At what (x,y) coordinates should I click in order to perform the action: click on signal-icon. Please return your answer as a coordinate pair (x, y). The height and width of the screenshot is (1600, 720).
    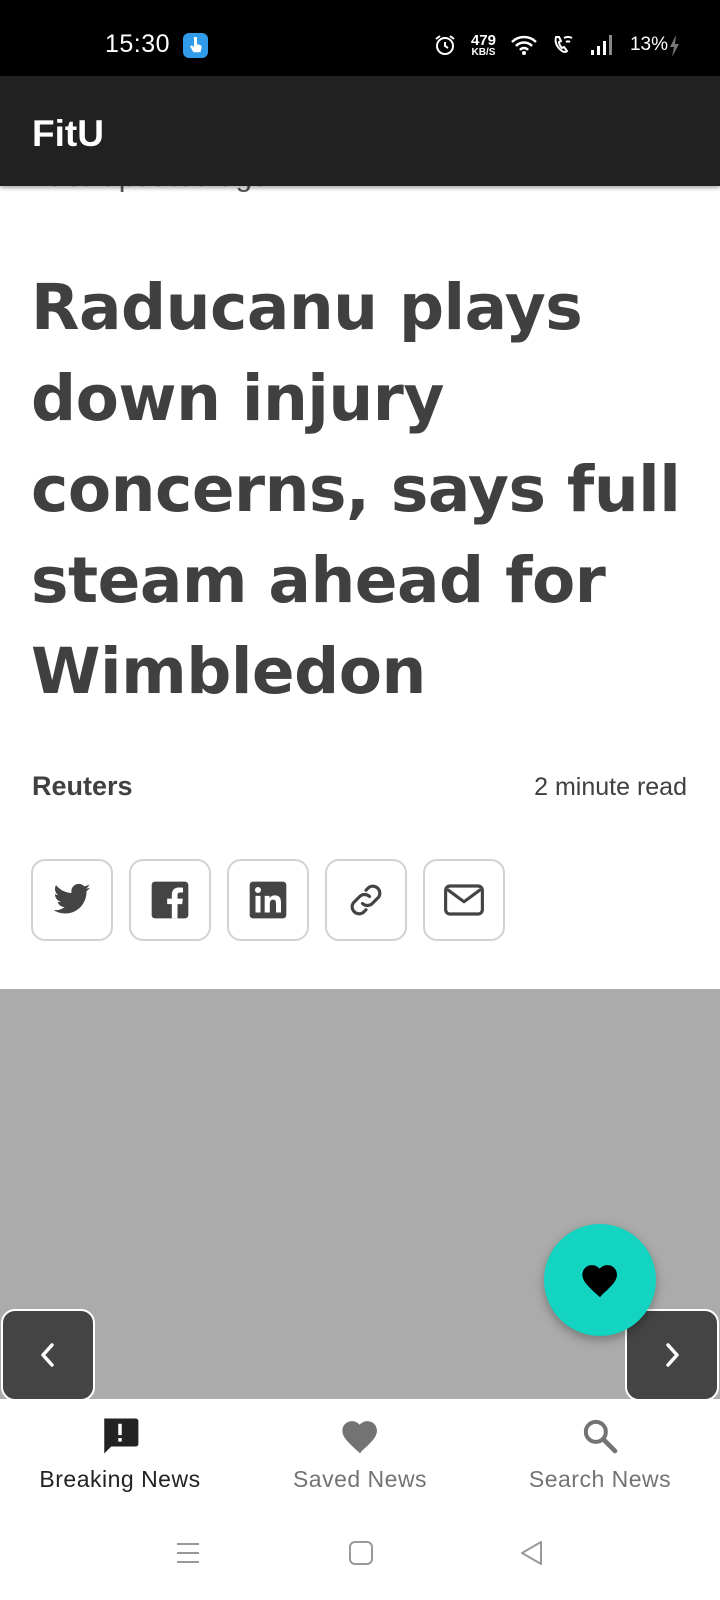
    Looking at the image, I should click on (601, 45).